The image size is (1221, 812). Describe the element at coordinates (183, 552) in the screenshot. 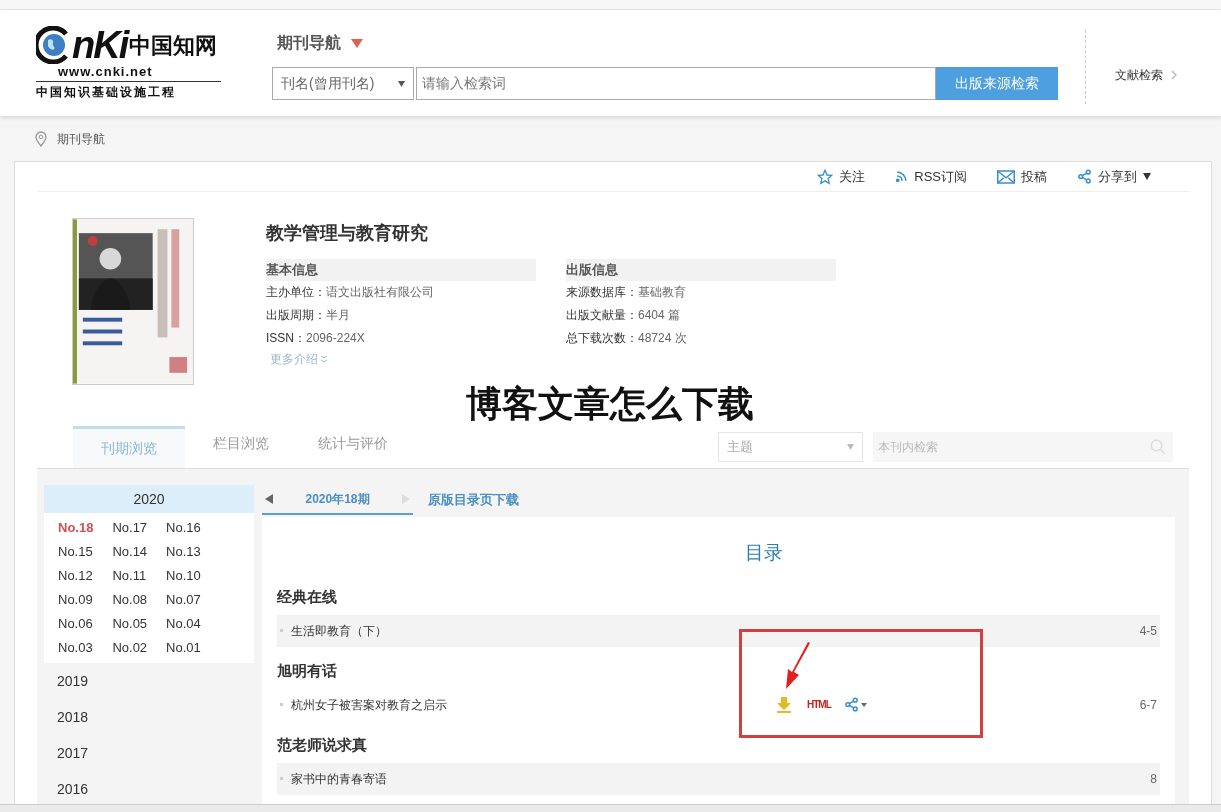

I see `issue-link: No.13` at that location.